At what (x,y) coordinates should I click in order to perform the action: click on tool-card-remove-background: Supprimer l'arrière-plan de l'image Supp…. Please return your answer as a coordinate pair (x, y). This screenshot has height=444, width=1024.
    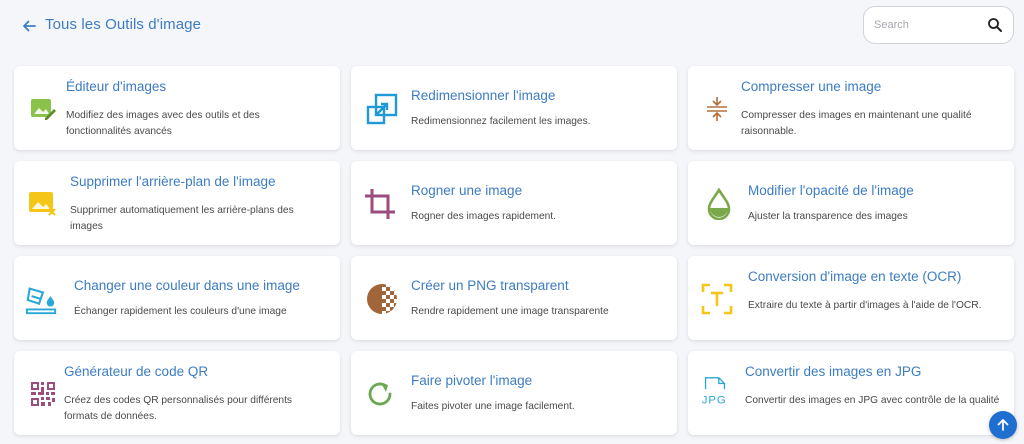
    Looking at the image, I should click on (177, 203).